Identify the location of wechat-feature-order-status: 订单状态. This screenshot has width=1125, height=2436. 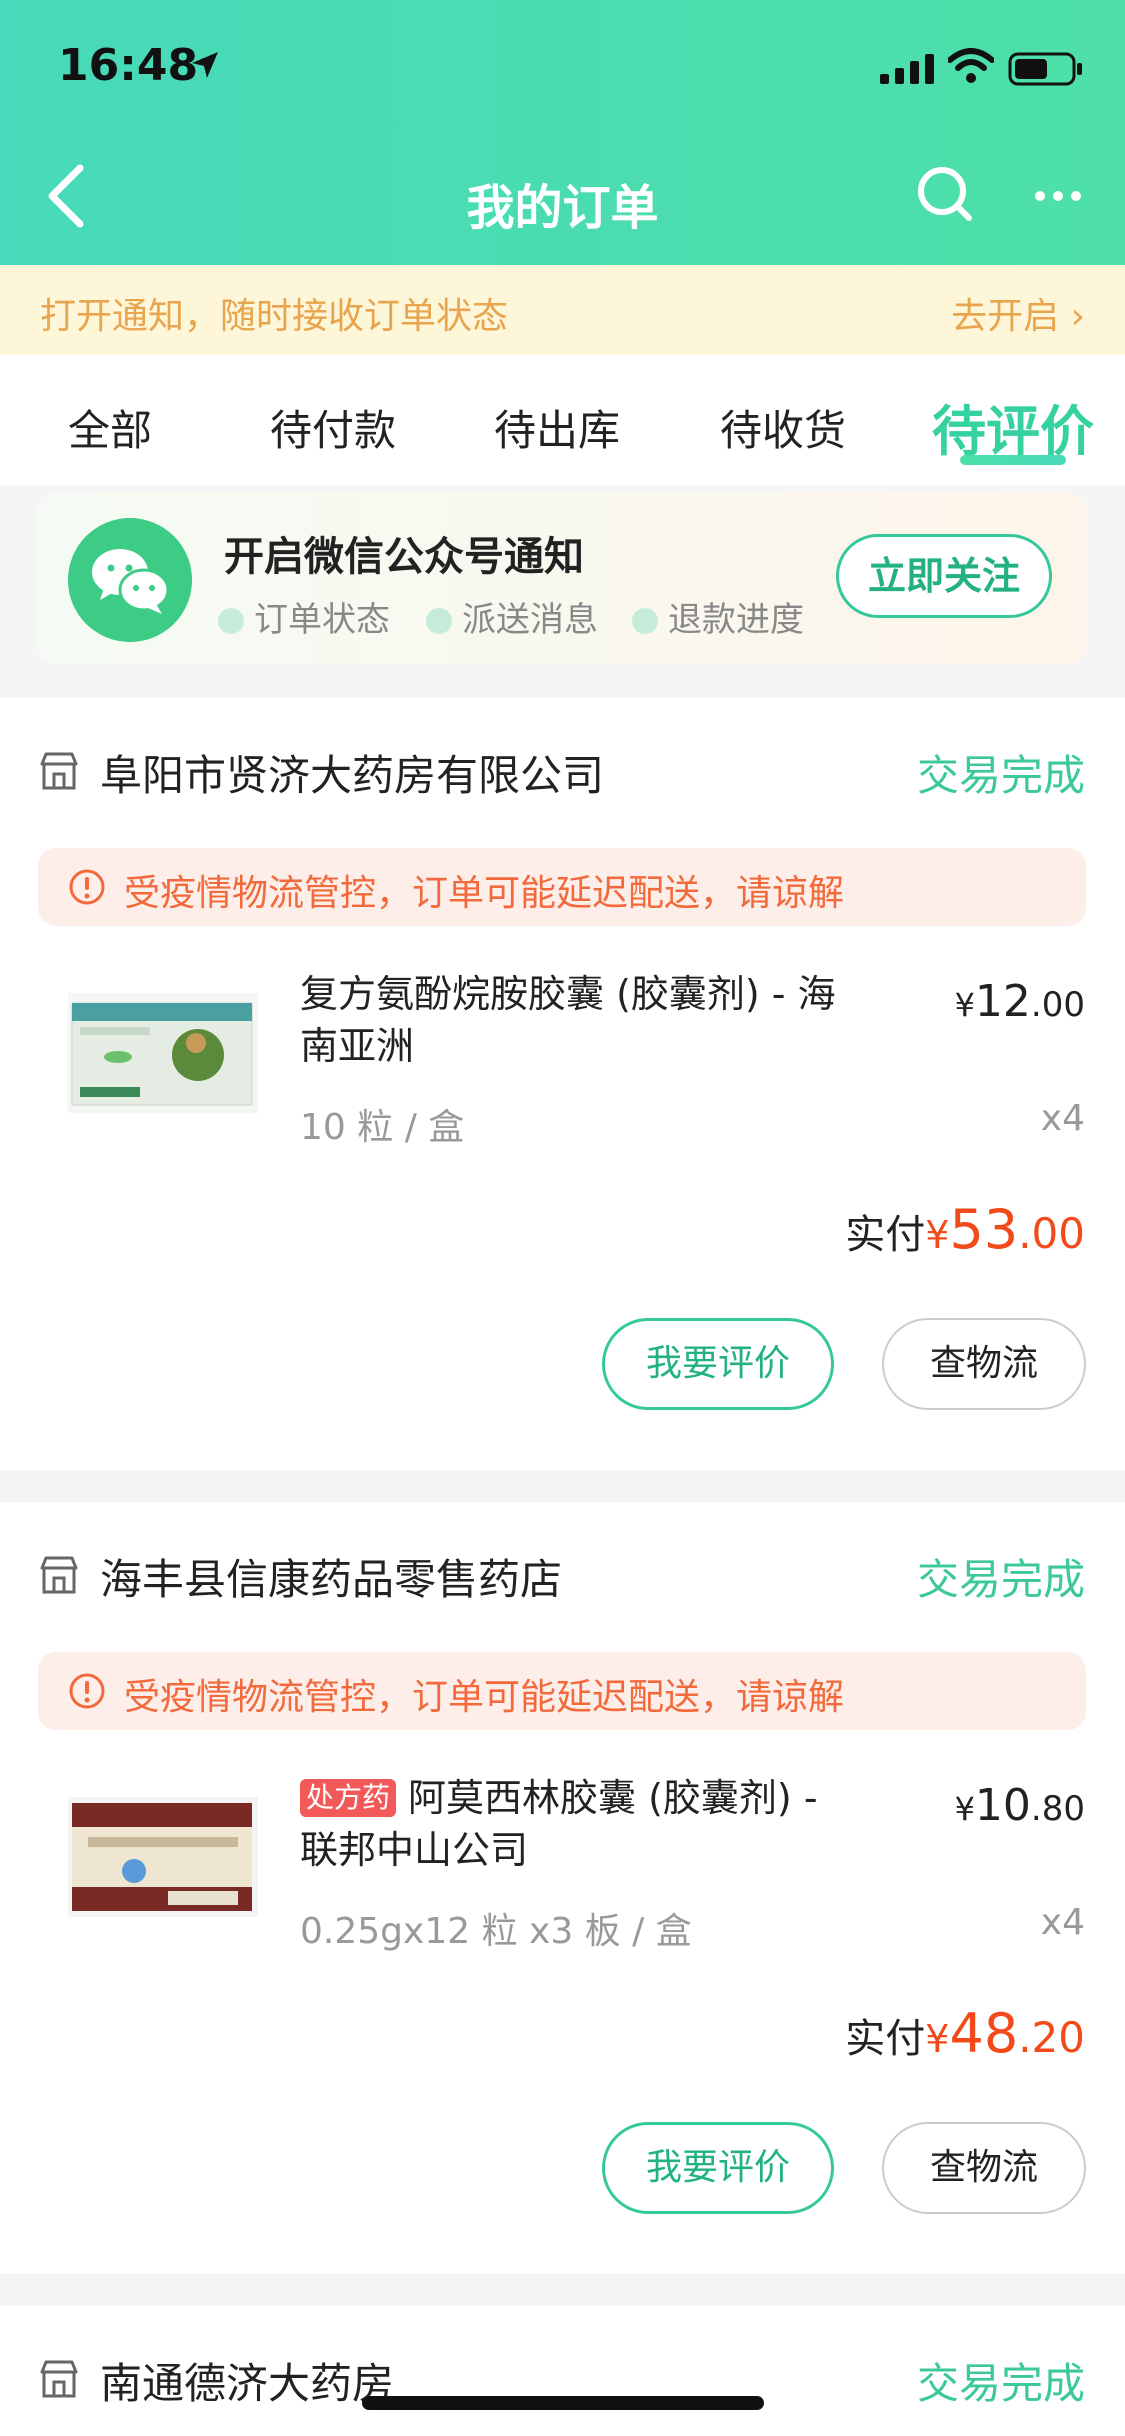
(304, 616).